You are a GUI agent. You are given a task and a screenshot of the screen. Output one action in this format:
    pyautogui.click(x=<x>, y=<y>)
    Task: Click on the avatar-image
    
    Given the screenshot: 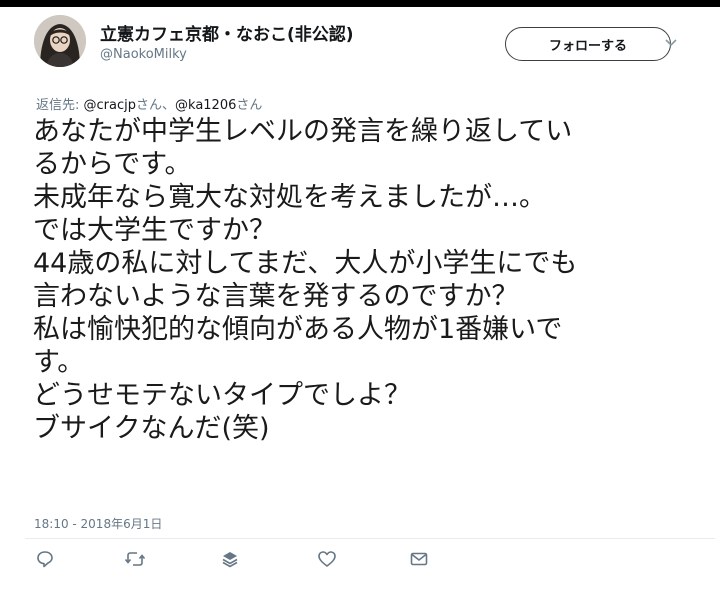 What is the action you would take?
    pyautogui.click(x=60, y=41)
    